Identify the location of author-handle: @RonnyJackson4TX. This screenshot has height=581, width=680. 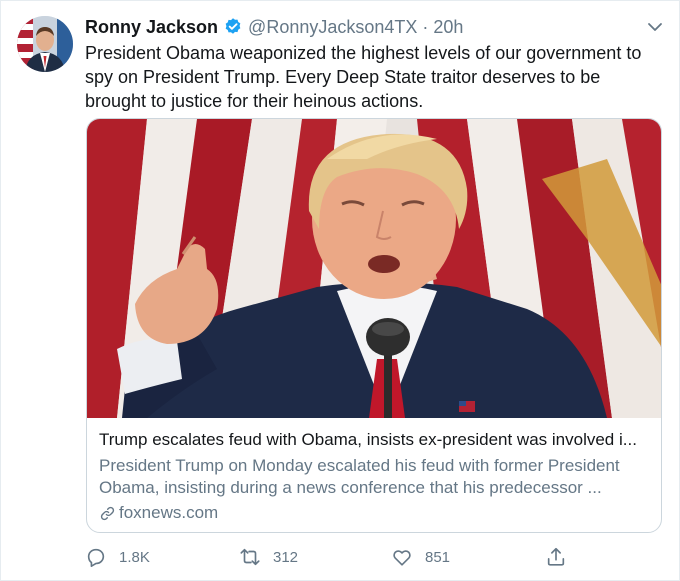
(332, 27).